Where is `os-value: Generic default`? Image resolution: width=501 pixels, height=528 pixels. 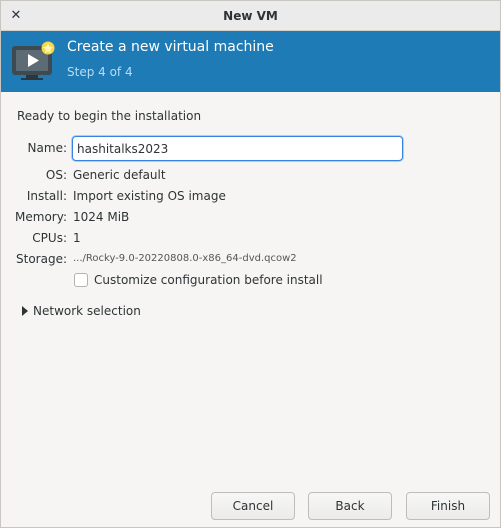
os-value: Generic default is located at coordinates (119, 175).